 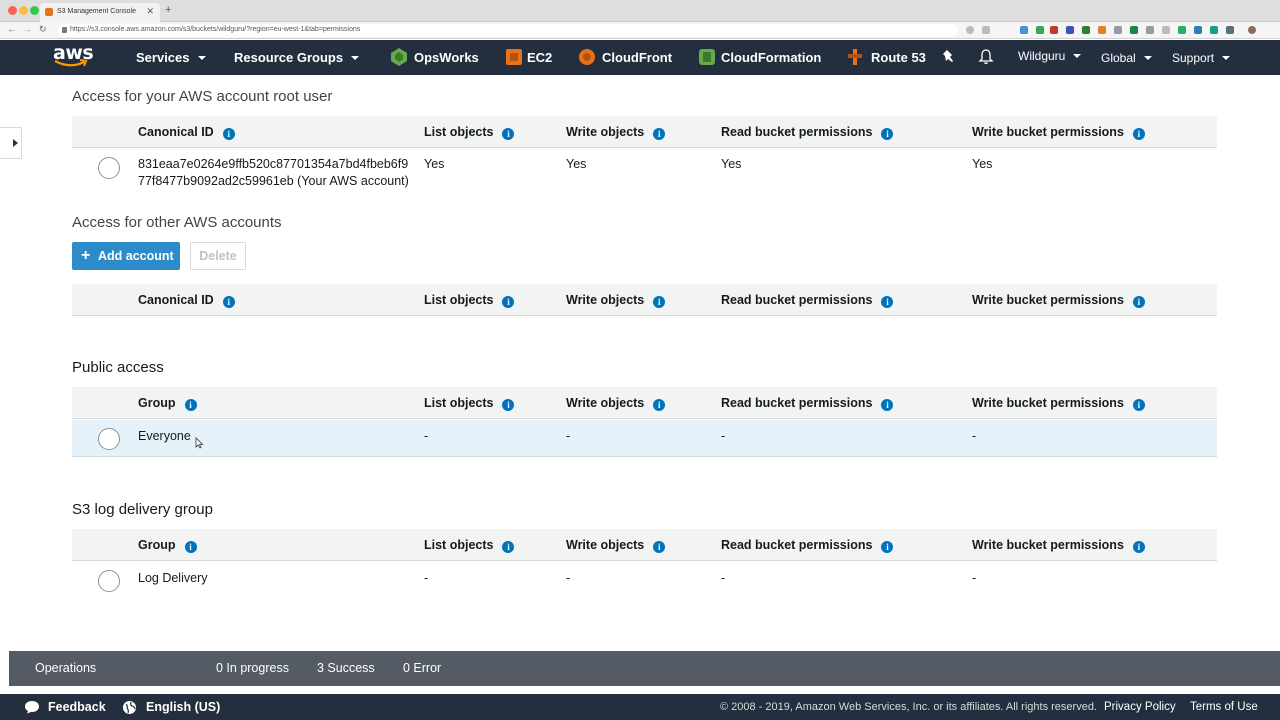 I want to click on expand-sidebar-toggle, so click(x=11, y=143).